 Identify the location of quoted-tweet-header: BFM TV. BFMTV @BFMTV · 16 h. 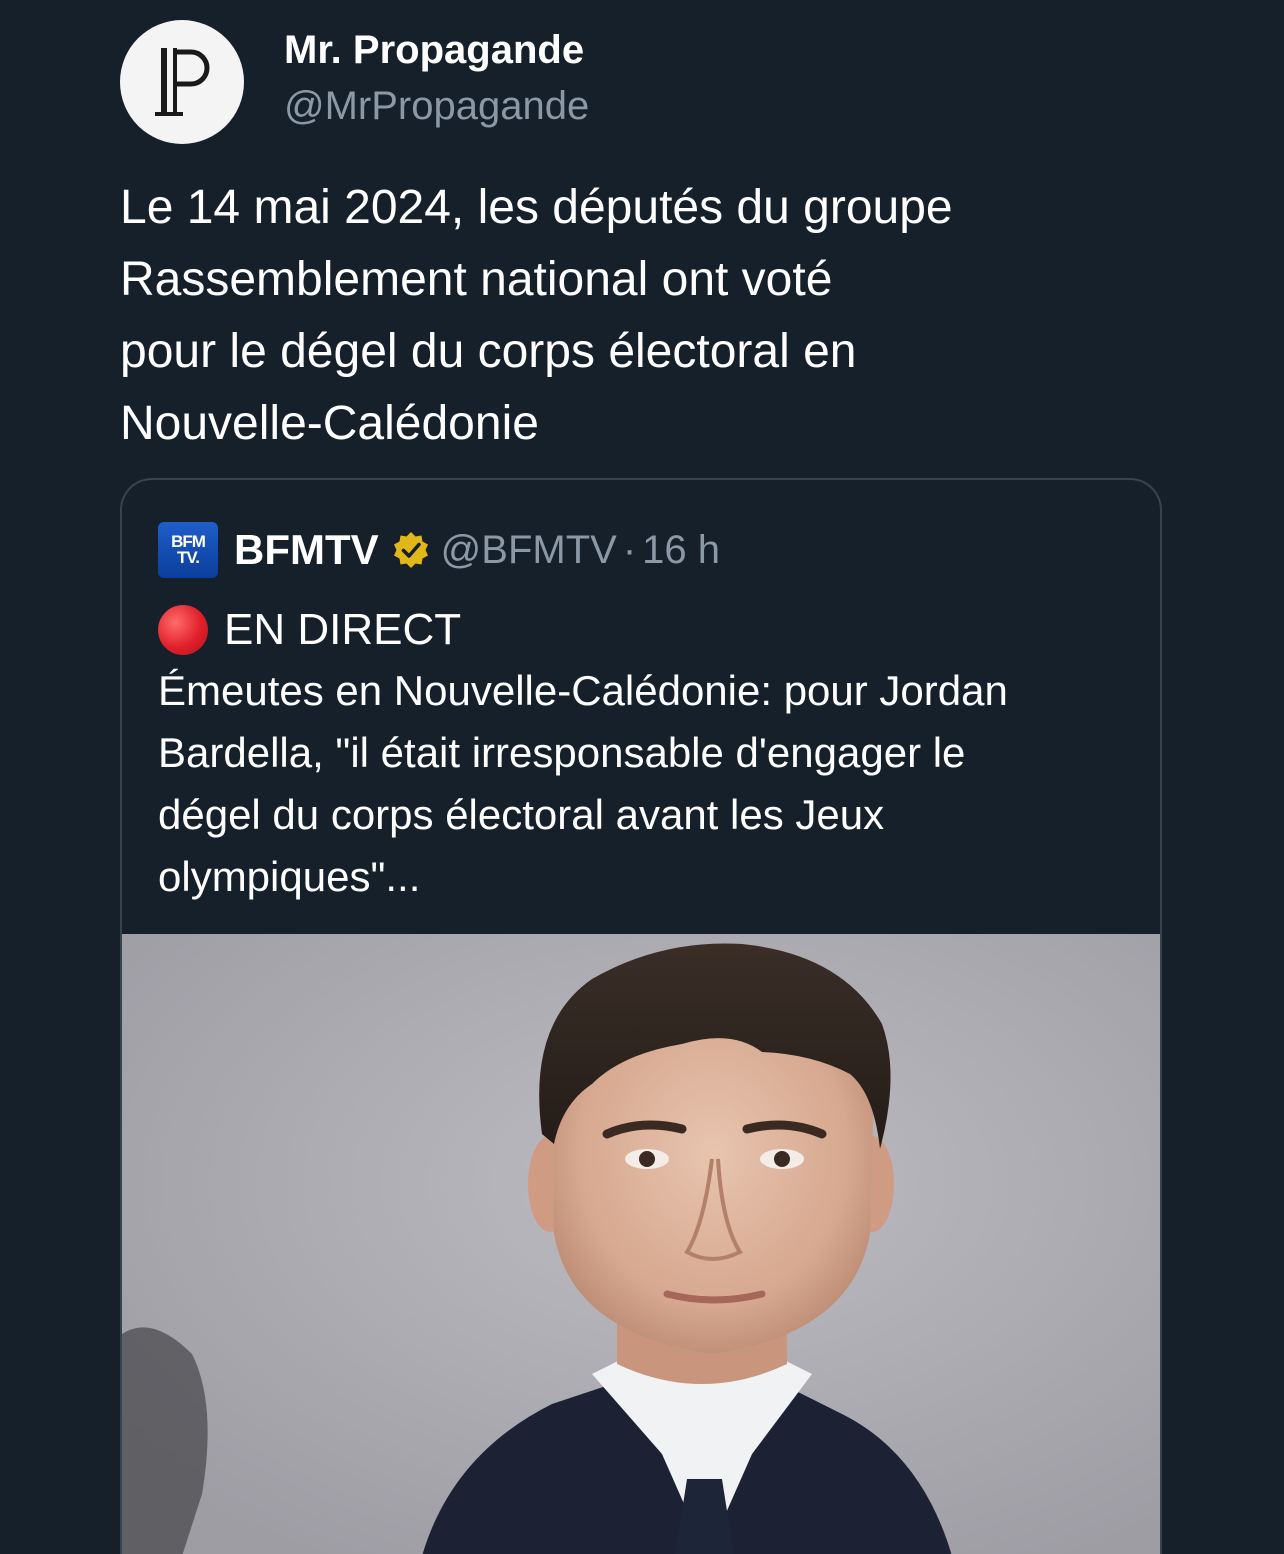
(439, 550).